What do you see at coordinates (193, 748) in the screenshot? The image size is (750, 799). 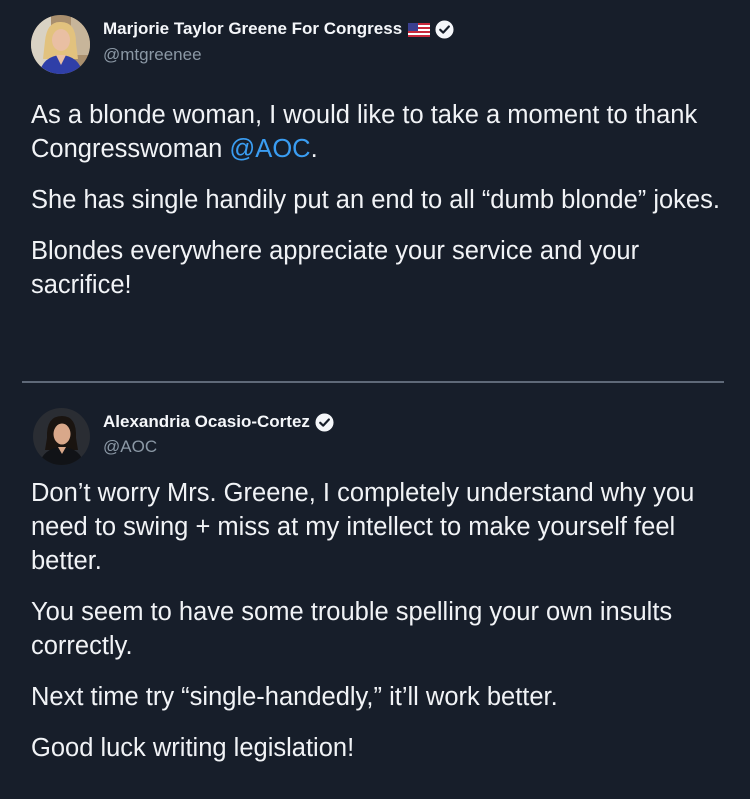 I see `tweet-paragraph: Good luck writing legislation!` at bounding box center [193, 748].